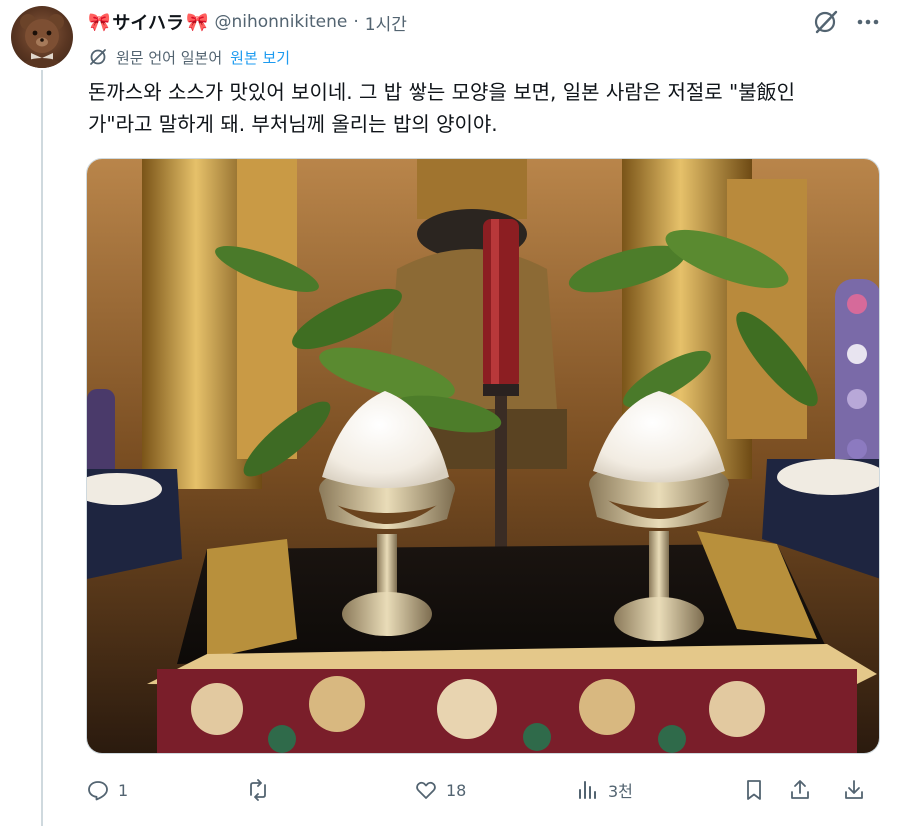 This screenshot has width=900, height=826. What do you see at coordinates (293, 124) in the screenshot?
I see `post-text-line: 가"라고 말하게 돼. 부처님께 올리는 밥의 양이야.` at bounding box center [293, 124].